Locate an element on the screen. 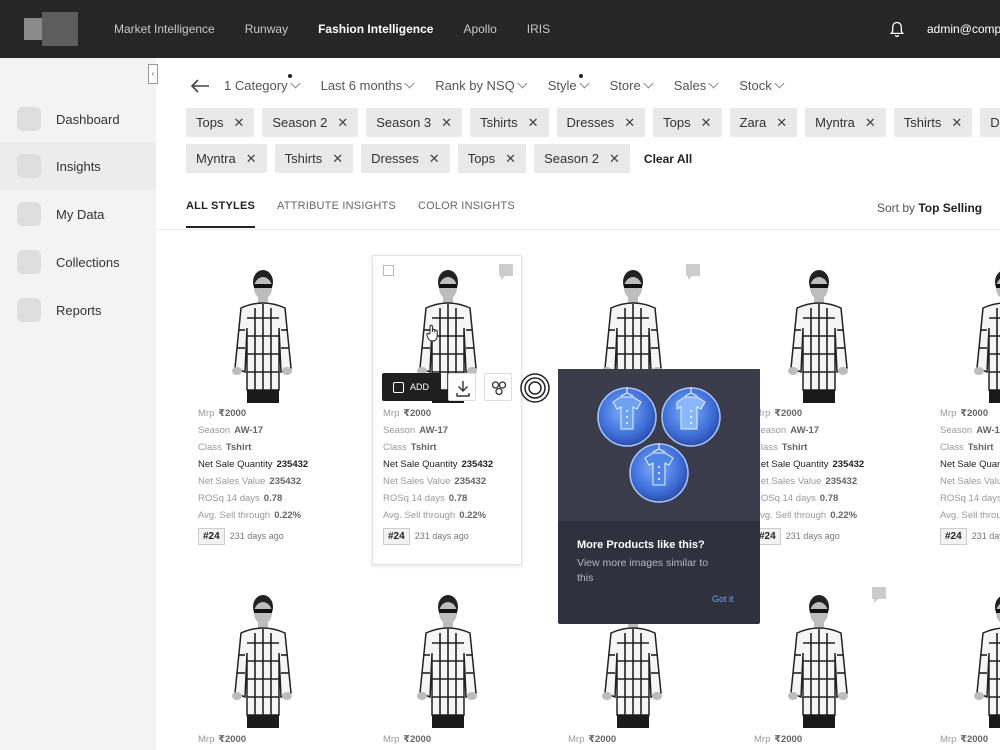  download-button is located at coordinates (462, 387).